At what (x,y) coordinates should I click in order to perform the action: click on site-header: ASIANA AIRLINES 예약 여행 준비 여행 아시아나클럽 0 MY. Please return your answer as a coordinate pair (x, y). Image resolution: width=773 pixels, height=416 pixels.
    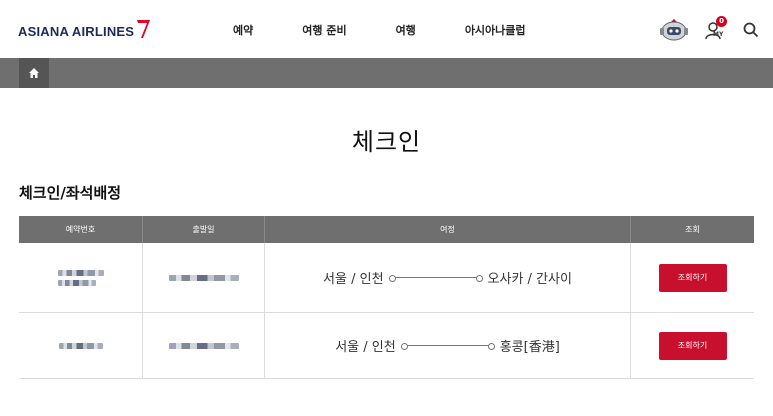
    Looking at the image, I should click on (386, 29).